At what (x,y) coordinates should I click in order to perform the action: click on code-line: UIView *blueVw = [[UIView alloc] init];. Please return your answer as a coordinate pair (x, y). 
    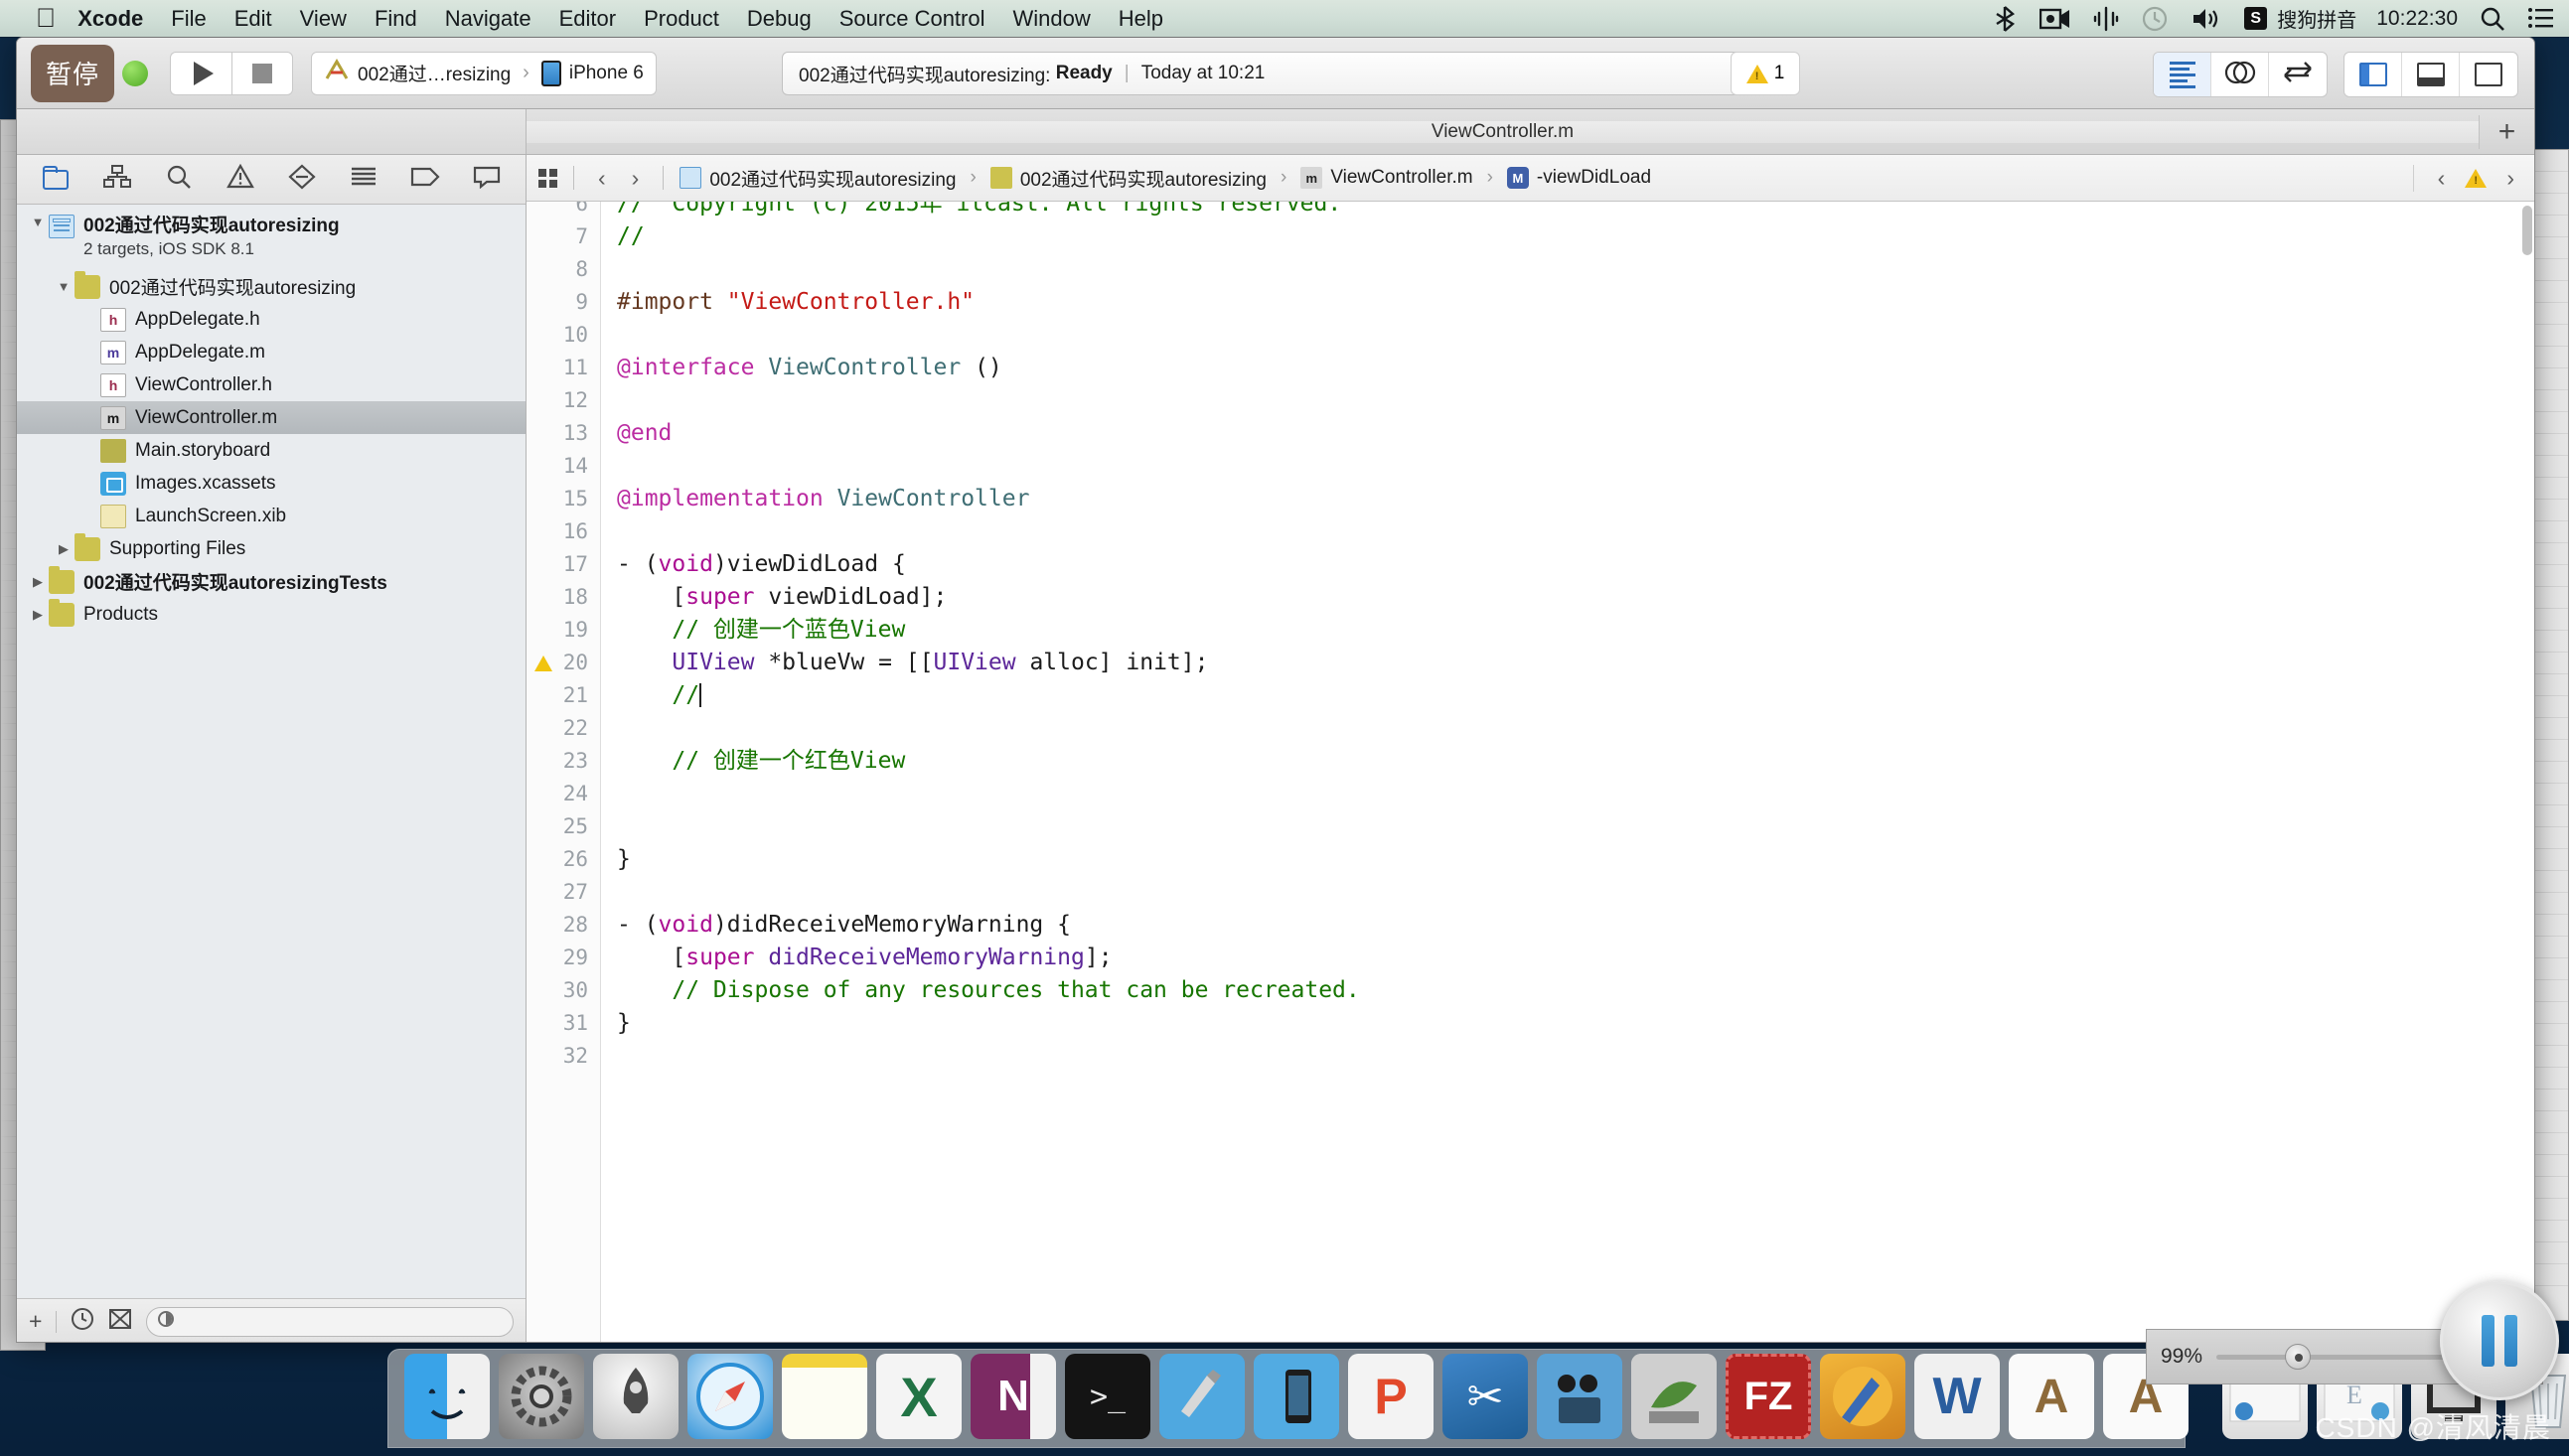
    Looking at the image, I should click on (1567, 663).